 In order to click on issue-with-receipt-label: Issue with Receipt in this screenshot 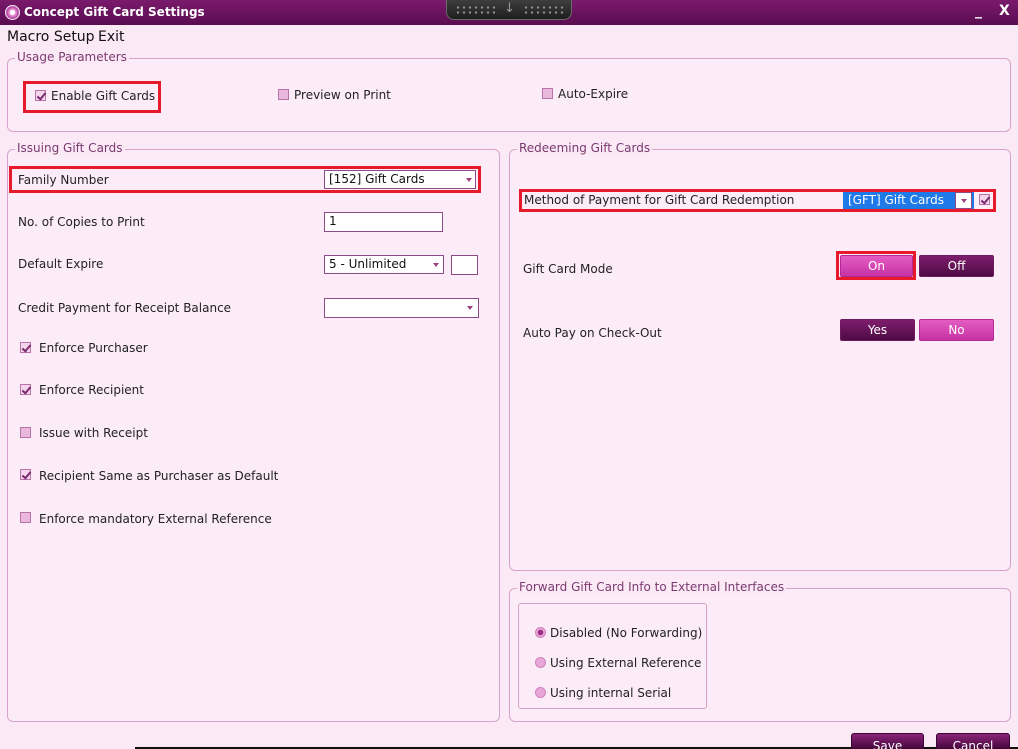, I will do `click(93, 433)`.